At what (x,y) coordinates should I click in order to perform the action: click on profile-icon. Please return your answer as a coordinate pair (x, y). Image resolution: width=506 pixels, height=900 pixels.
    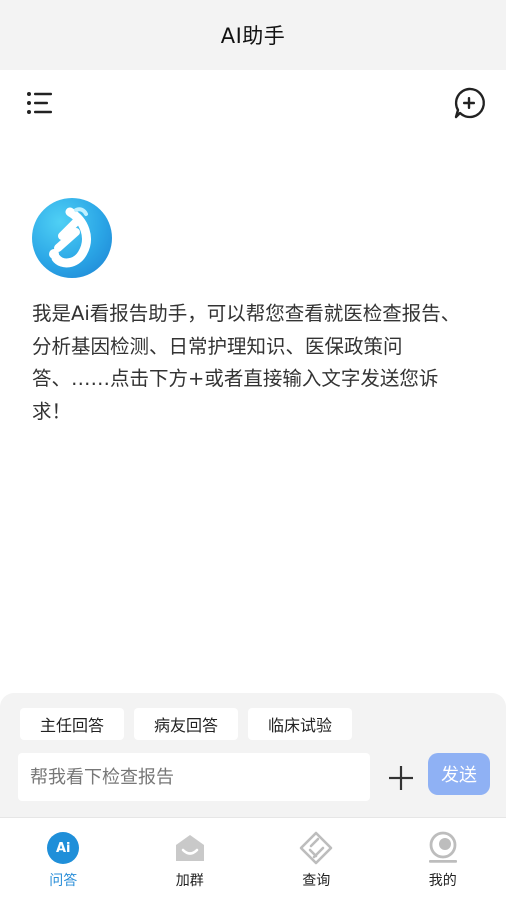
    Looking at the image, I should click on (443, 848).